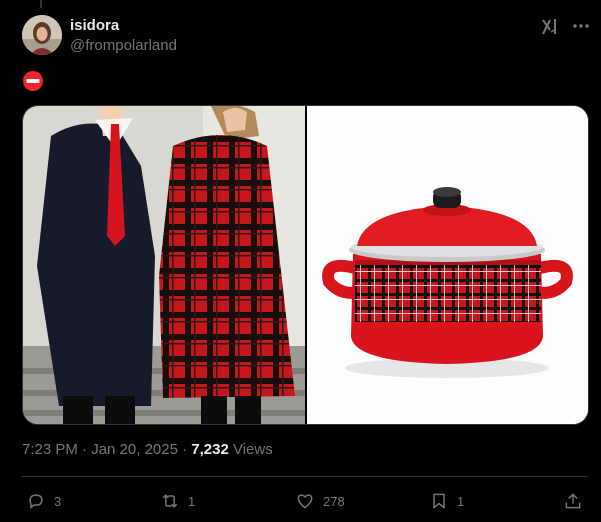  I want to click on repost-button: 1, so click(177, 501).